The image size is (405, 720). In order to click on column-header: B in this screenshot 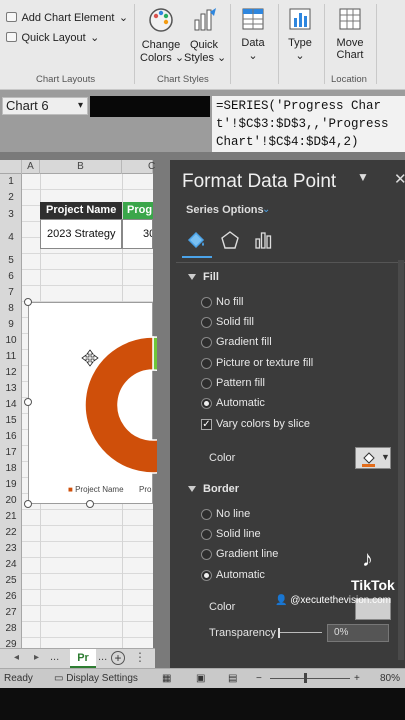, I will do `click(81, 167)`.